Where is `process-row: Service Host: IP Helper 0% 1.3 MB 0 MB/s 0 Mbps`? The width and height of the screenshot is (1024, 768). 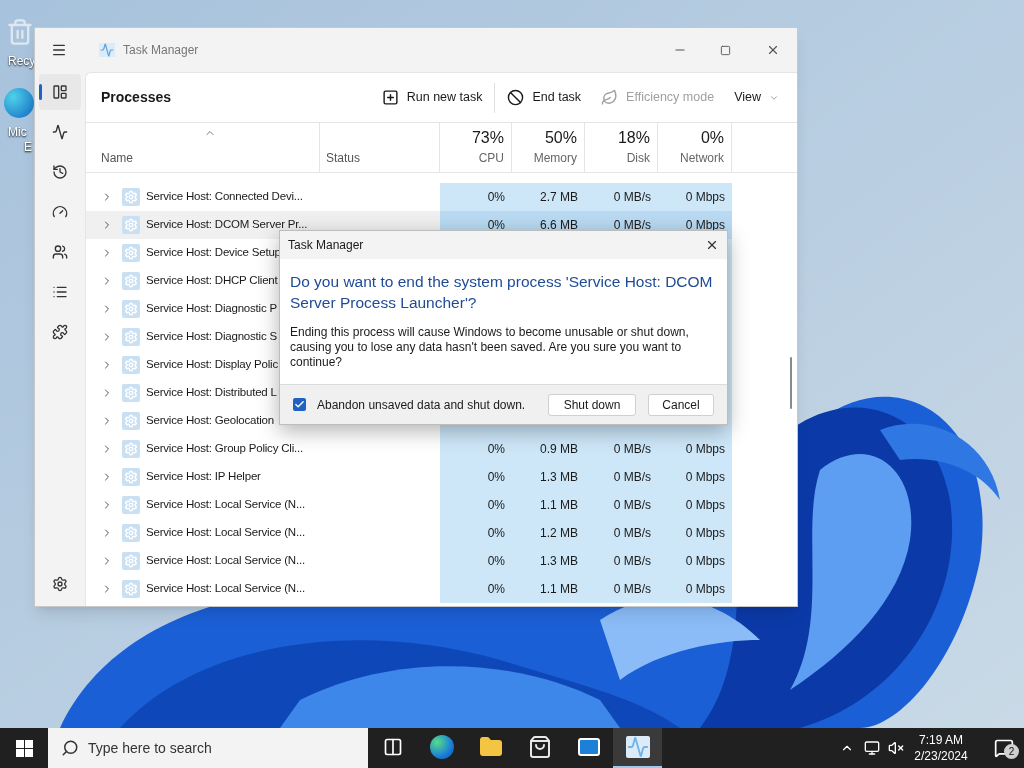 process-row: Service Host: IP Helper 0% 1.3 MB 0 MB/s 0 Mbps is located at coordinates (409, 477).